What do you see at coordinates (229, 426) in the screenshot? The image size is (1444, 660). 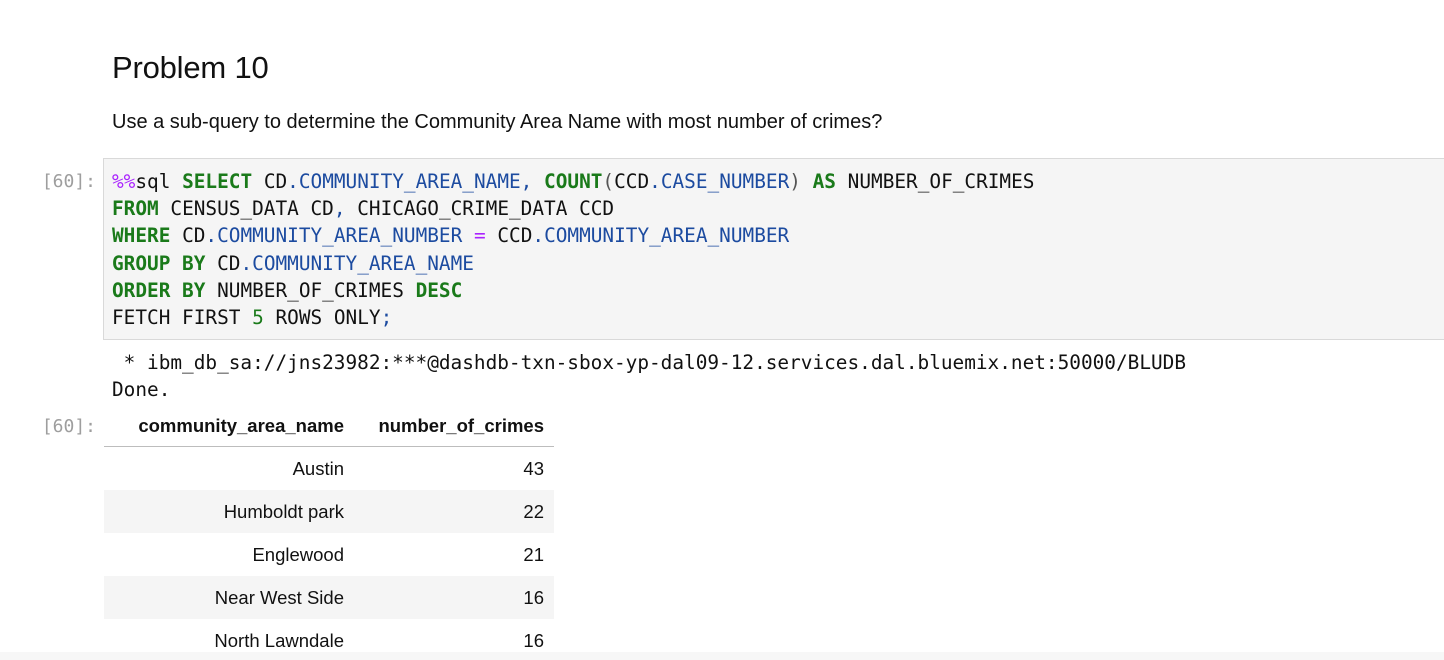 I see `column-header-community-area-name: community_area_name` at bounding box center [229, 426].